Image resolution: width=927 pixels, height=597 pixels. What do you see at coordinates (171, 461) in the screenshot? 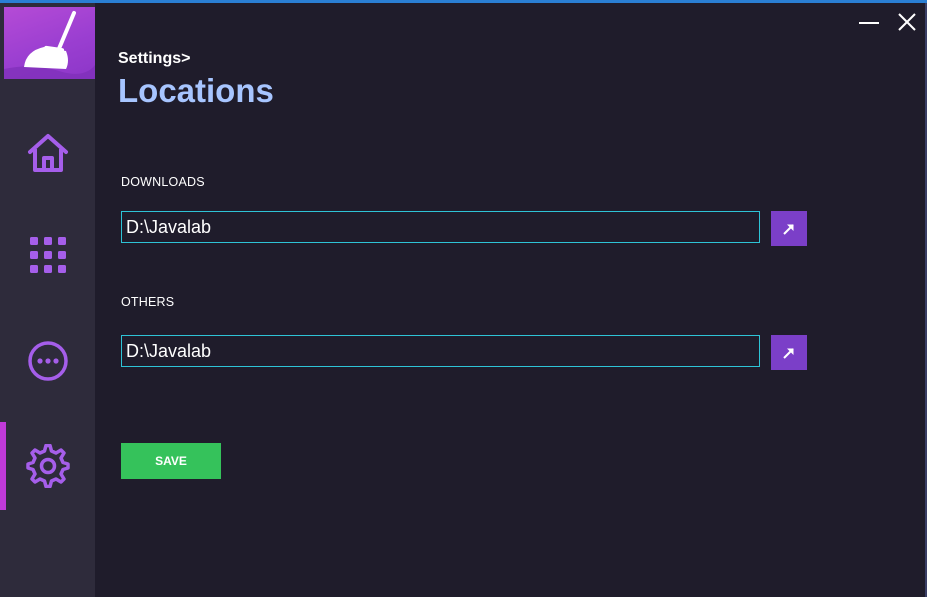
I see `save-button: SAVE` at bounding box center [171, 461].